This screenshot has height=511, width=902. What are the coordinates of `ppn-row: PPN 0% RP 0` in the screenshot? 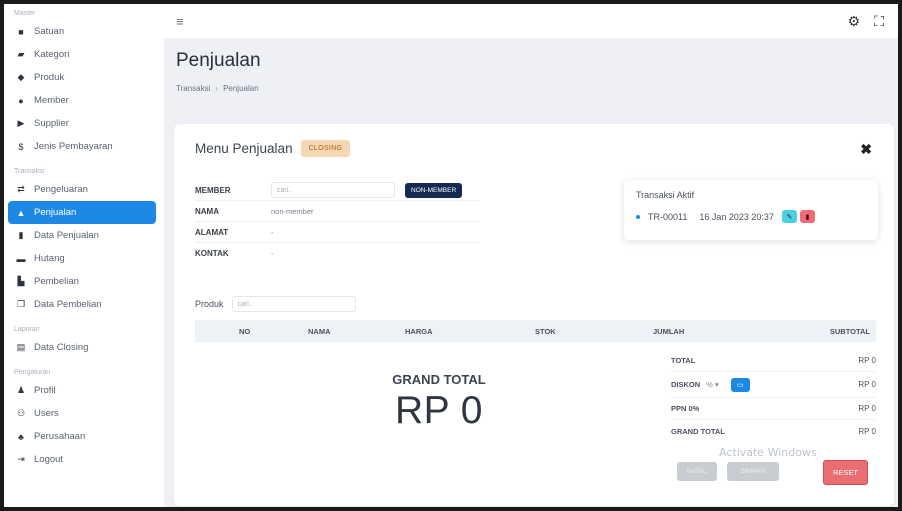 It's located at (773, 409).